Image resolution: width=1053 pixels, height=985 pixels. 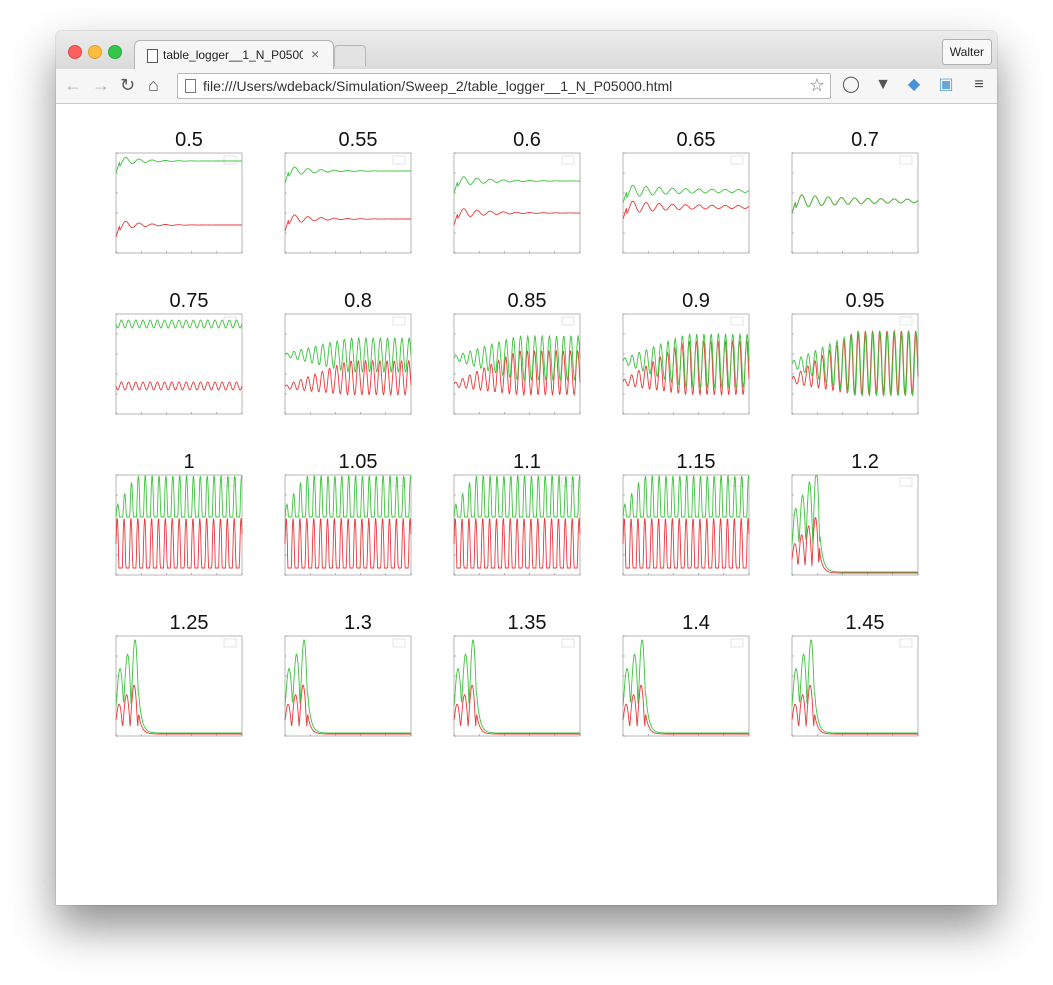 I want to click on plot-cell: 0.6, so click(x=532, y=196).